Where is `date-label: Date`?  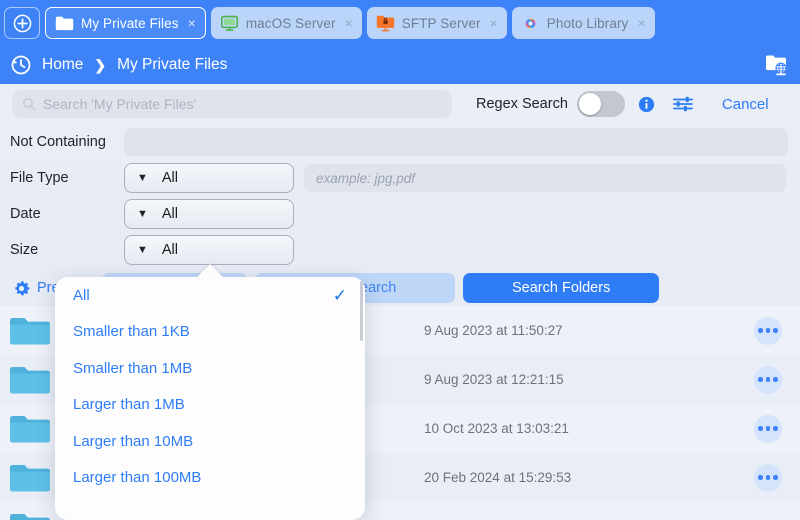
date-label: Date is located at coordinates (25, 214).